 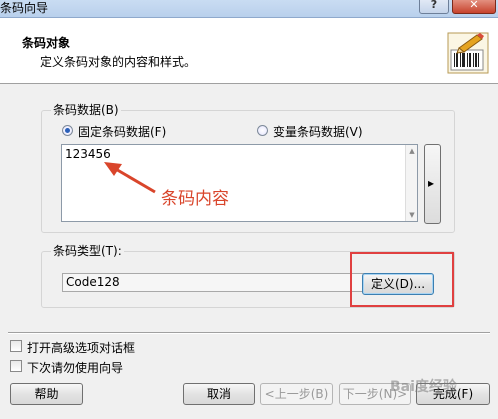 I want to click on advanced-dialog-label: 打开高级选项对话框, so click(x=81, y=347).